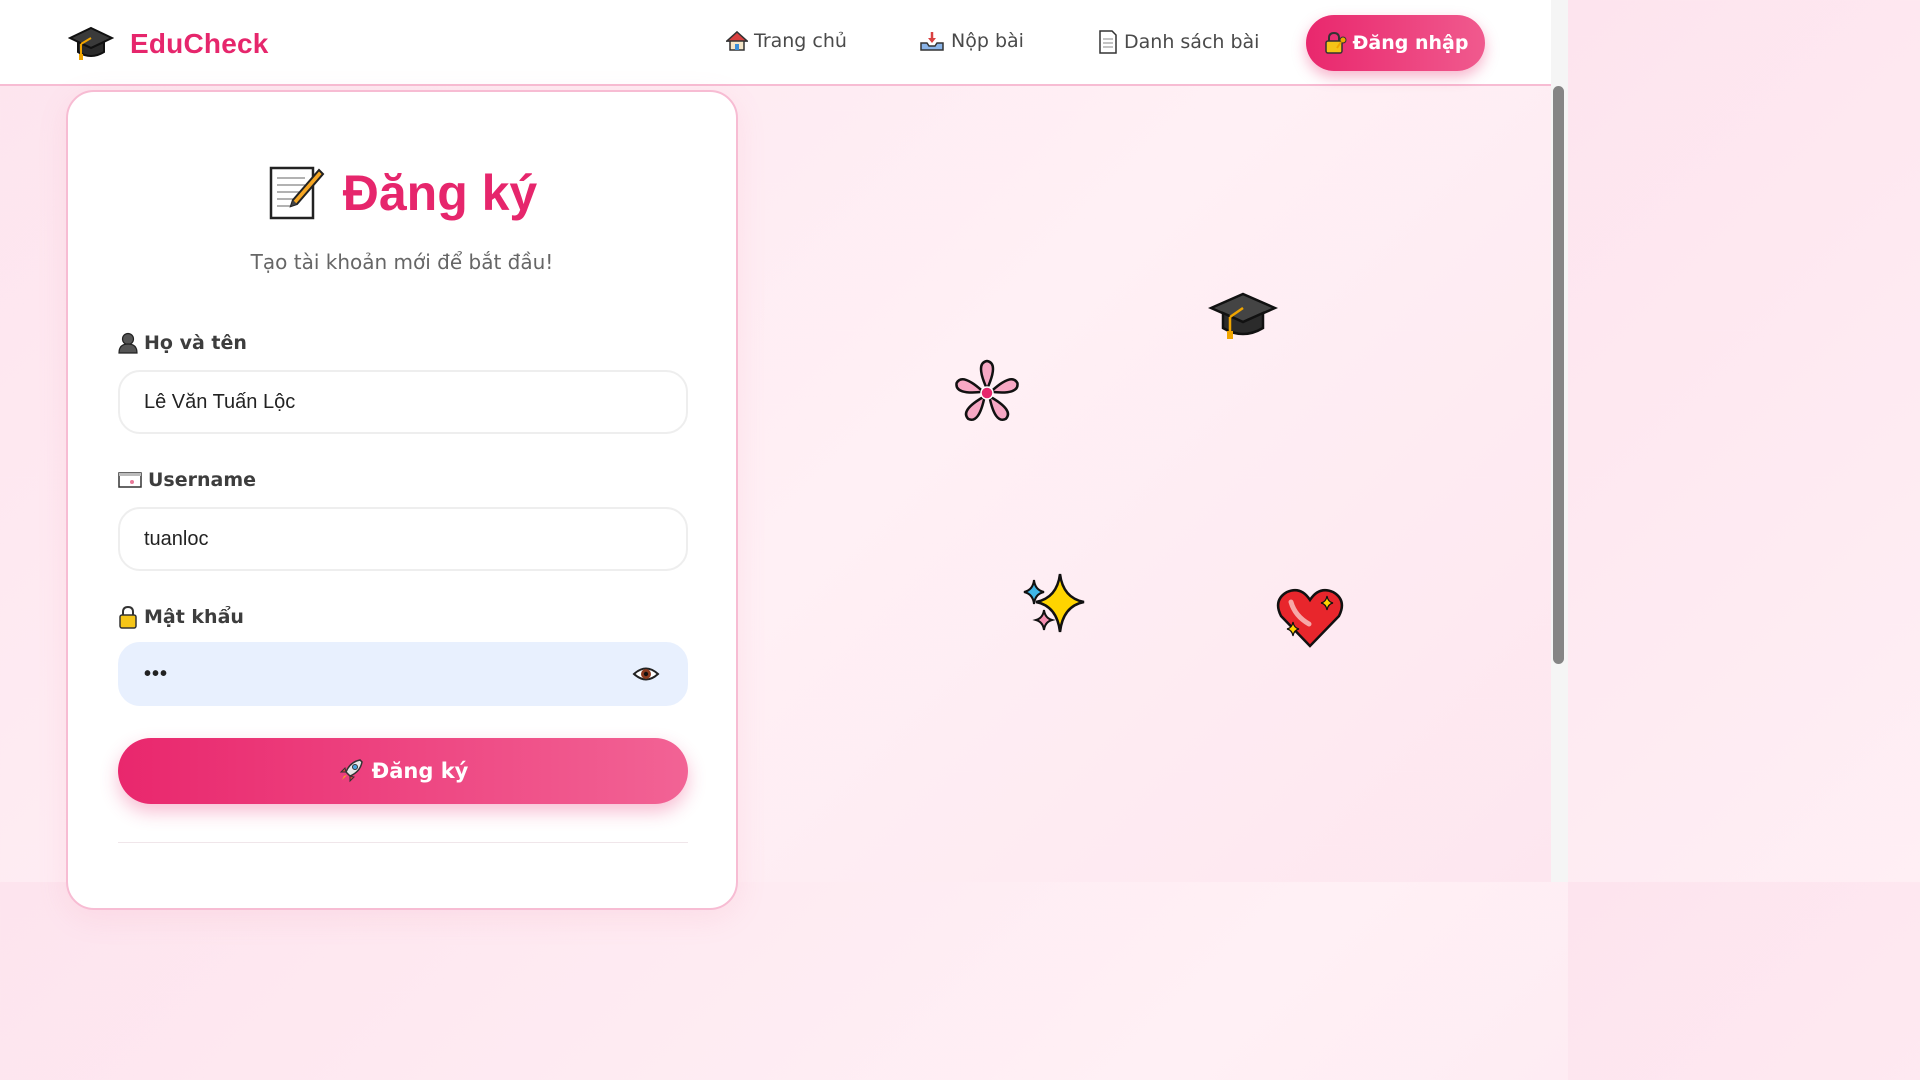  Describe the element at coordinates (403, 674) in the screenshot. I see `password-input: •••` at that location.